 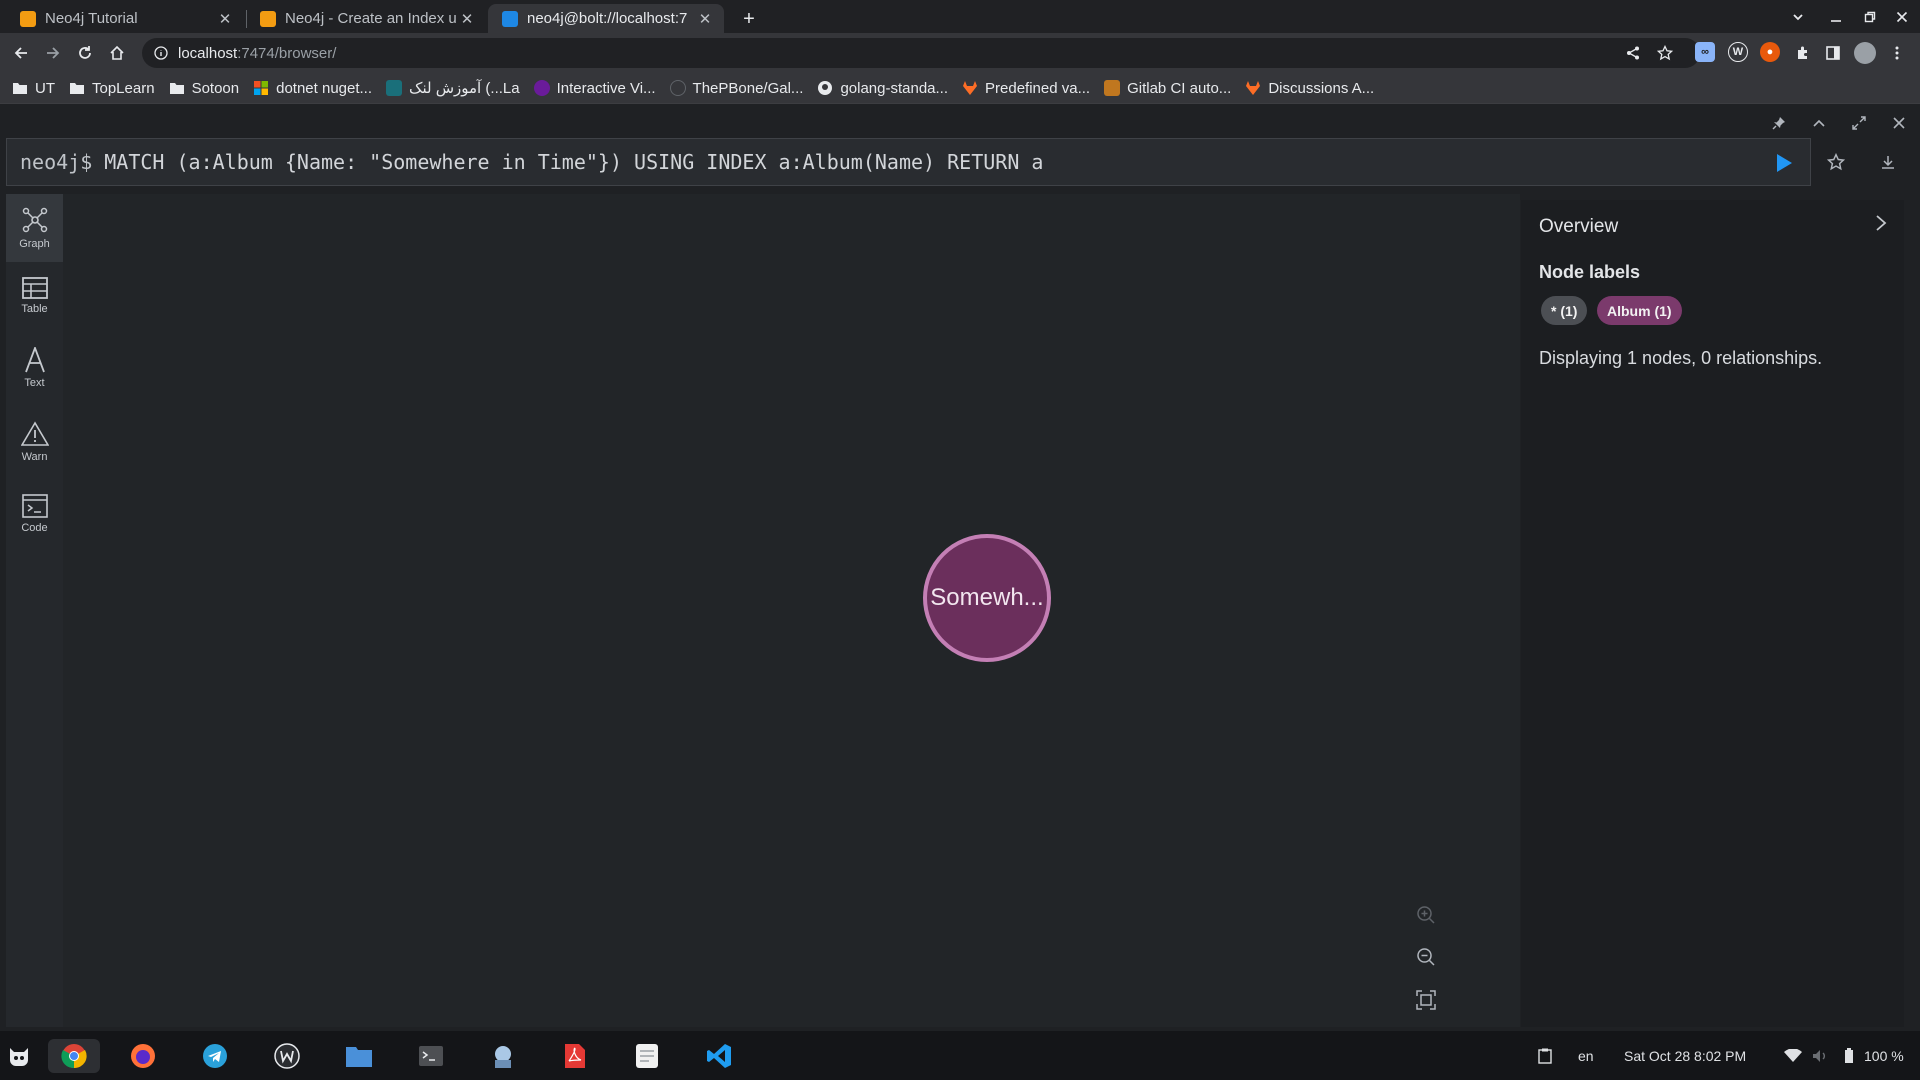 I want to click on collapse-panel-icon, so click(x=1881, y=223).